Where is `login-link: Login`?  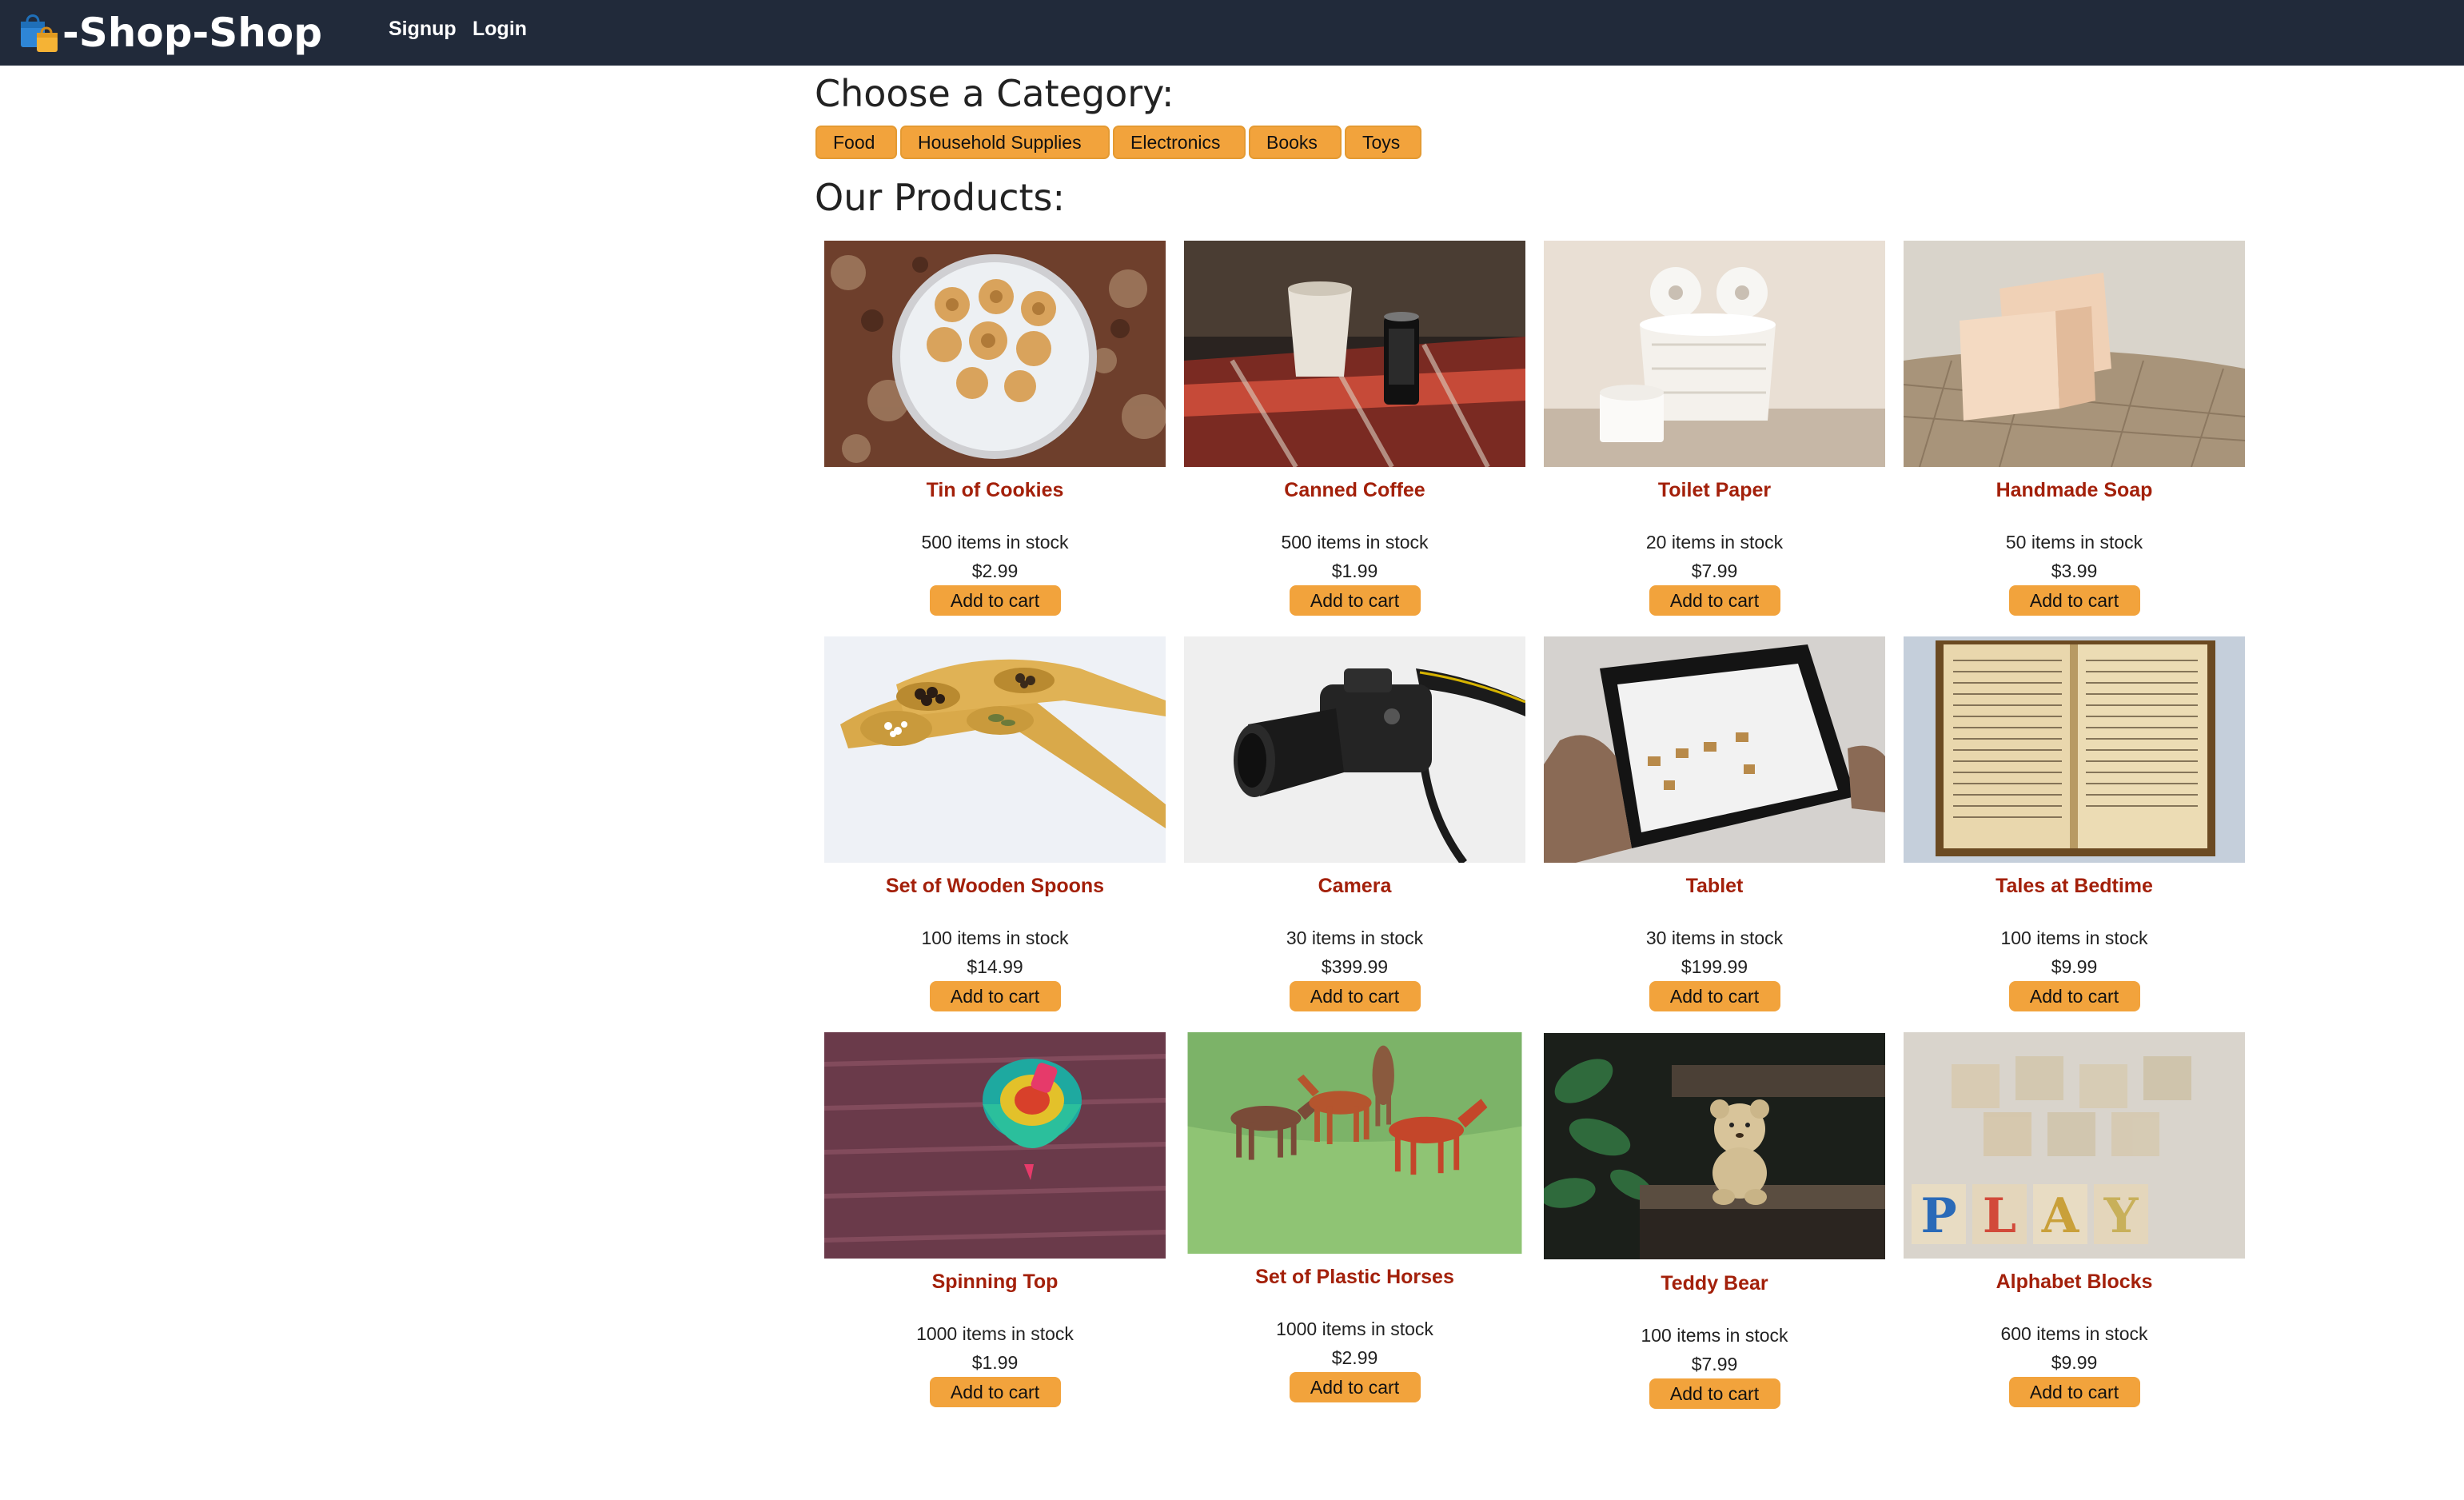 login-link: Login is located at coordinates (499, 29).